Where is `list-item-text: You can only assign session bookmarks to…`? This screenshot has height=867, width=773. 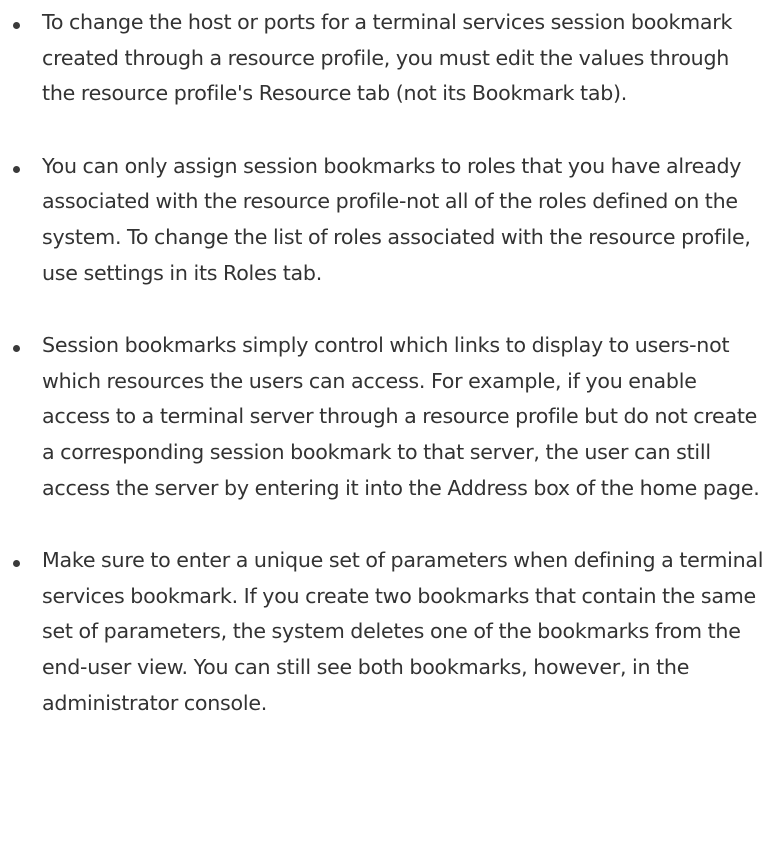 list-item-text: You can only assign session bookmarks to… is located at coordinates (396, 219).